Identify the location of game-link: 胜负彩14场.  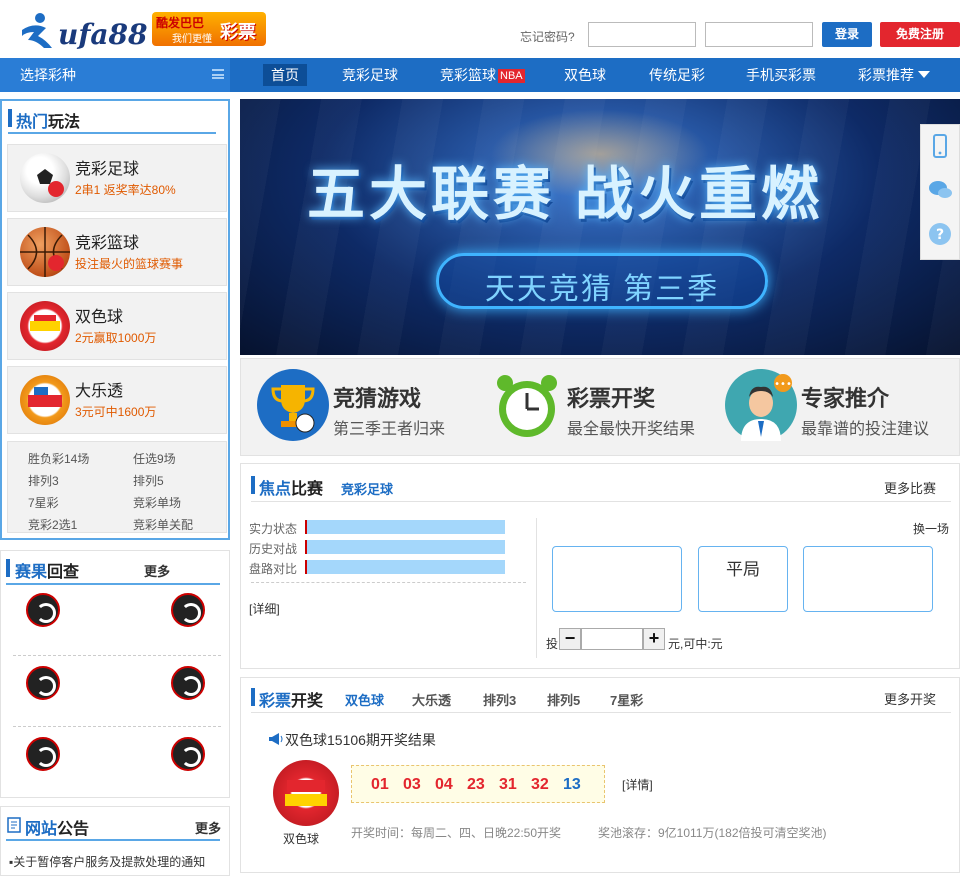
(58, 458).